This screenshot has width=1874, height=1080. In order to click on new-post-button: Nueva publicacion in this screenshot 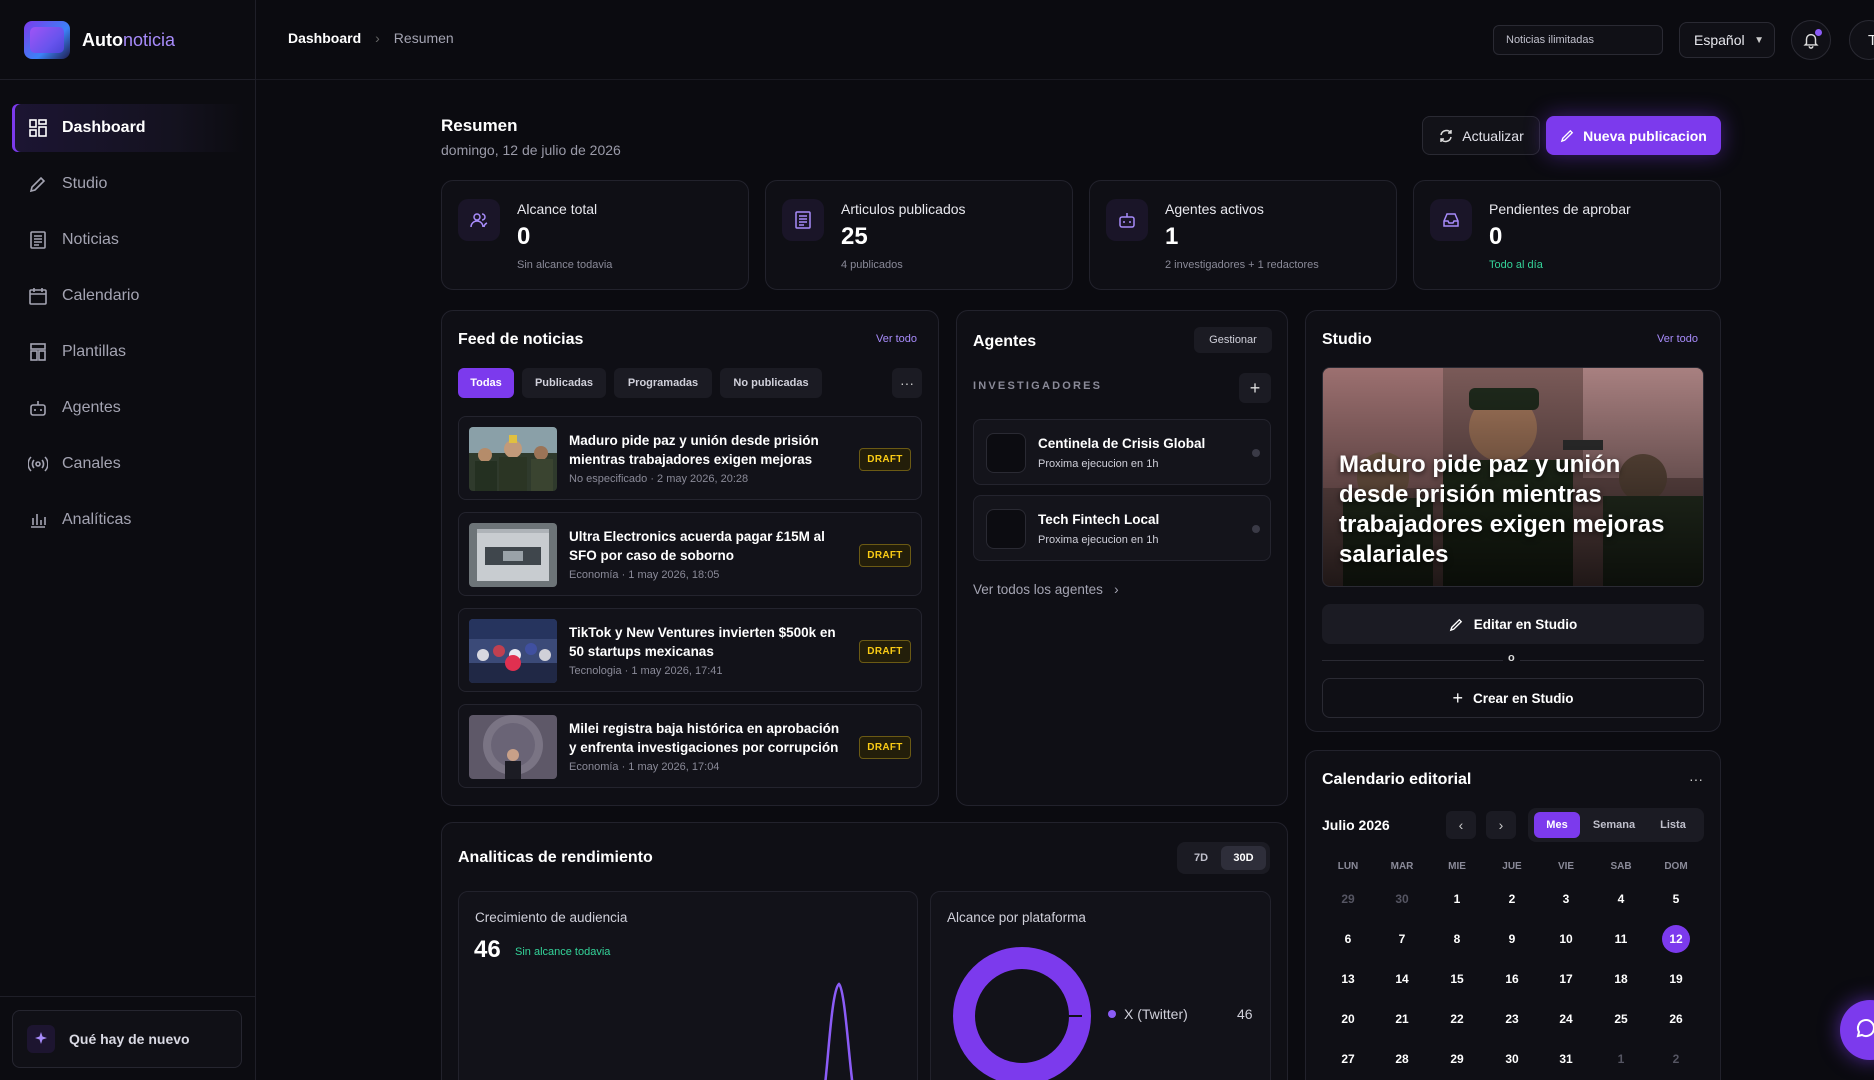, I will do `click(1633, 135)`.